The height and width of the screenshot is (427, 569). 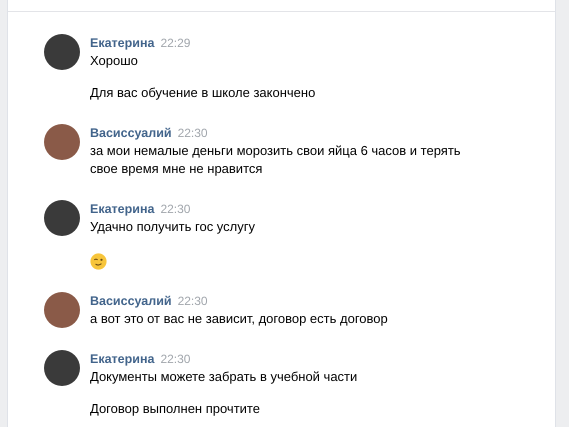 What do you see at coordinates (175, 409) in the screenshot?
I see `message-text: Договор выполнен прочтите` at bounding box center [175, 409].